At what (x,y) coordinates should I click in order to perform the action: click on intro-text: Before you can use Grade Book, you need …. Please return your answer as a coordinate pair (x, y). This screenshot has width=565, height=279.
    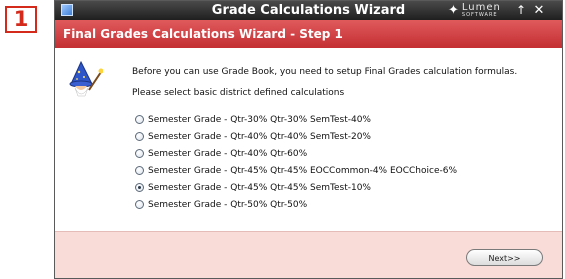
    Looking at the image, I should click on (325, 72).